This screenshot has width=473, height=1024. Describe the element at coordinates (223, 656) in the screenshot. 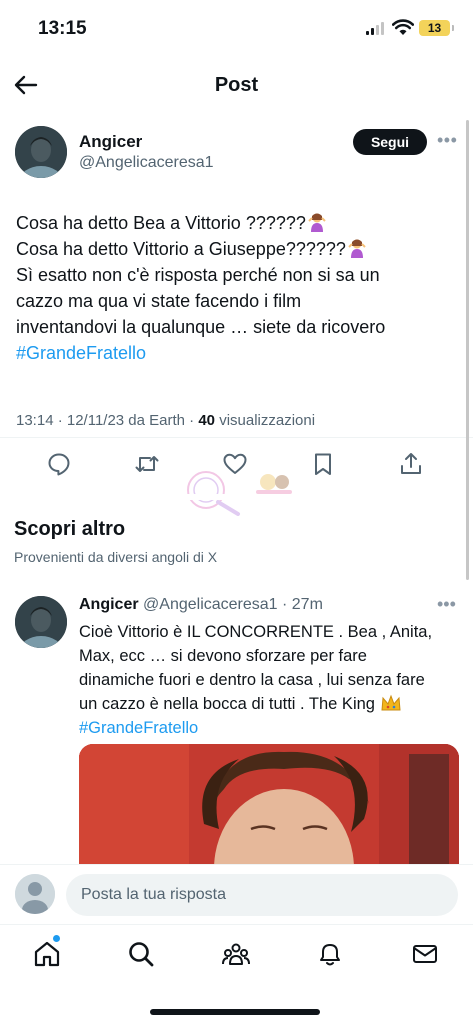

I see `post-line: Max, ecc … si devono sforzare per fare` at that location.